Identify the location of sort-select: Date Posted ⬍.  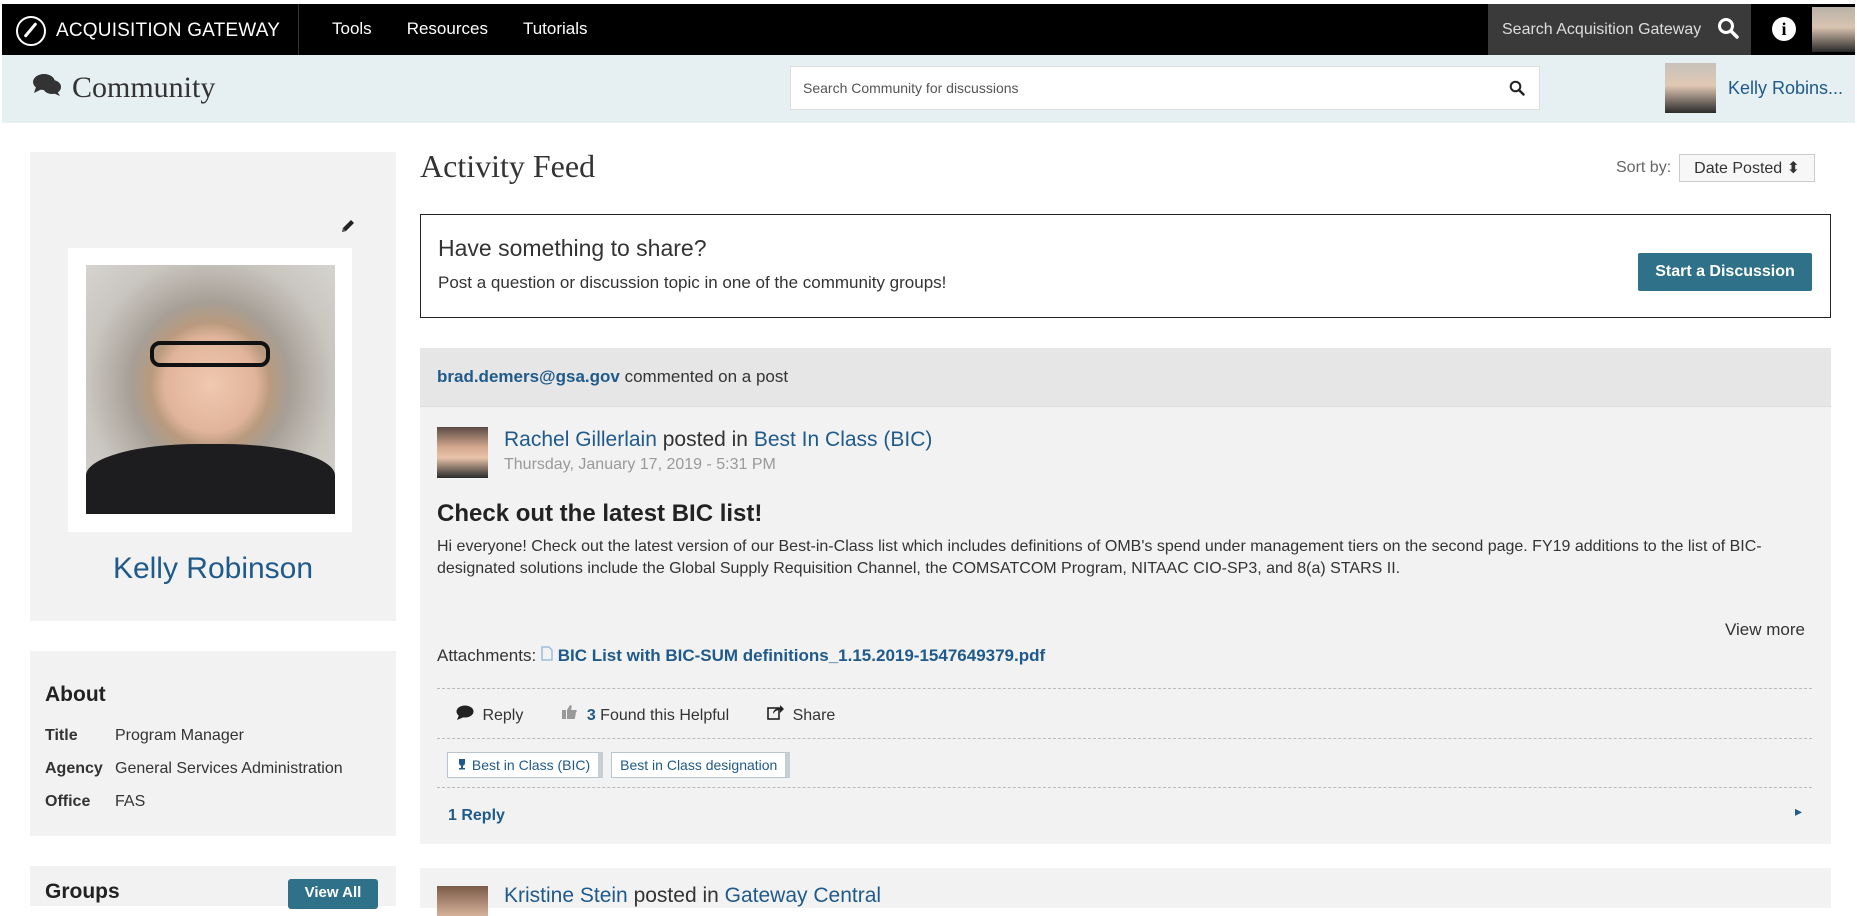
(1747, 168).